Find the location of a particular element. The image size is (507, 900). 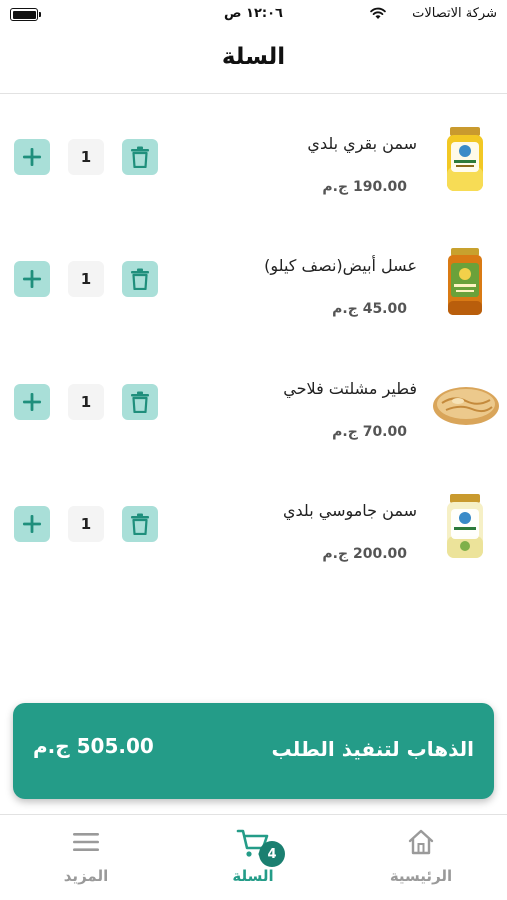

pastry-image is located at coordinates (466, 405).